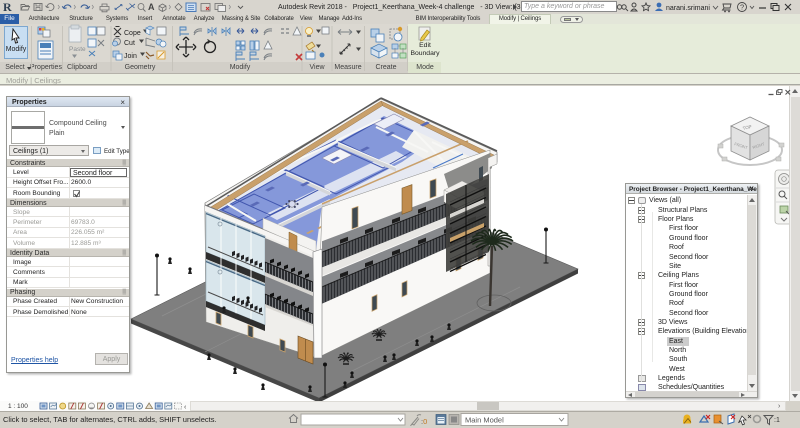  I want to click on svg-text: R, so click(7, 7).